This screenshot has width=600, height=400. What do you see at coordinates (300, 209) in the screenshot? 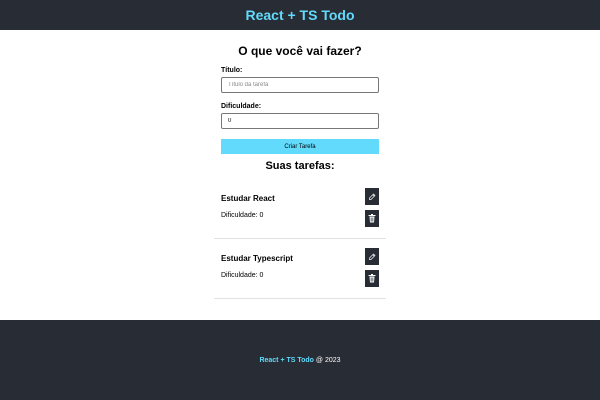
I see `task-item: Estudar React Dificuldade: 0` at bounding box center [300, 209].